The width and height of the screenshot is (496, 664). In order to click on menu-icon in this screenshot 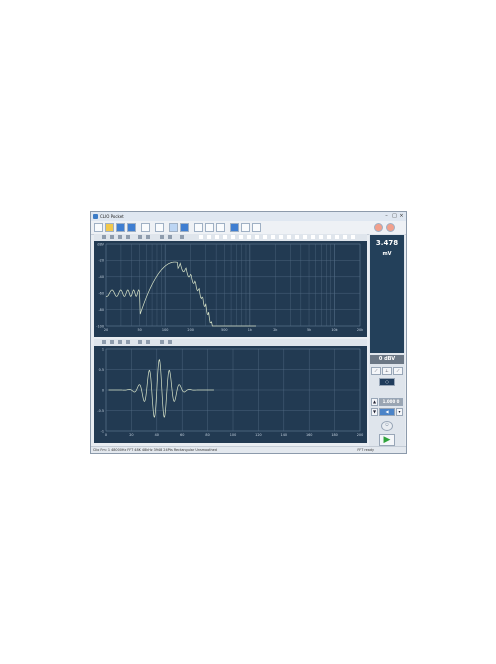, I will do `click(98, 227)`.